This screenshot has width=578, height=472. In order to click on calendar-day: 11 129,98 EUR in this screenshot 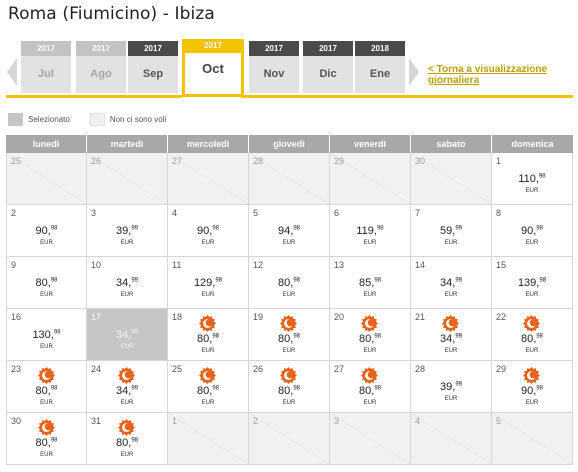, I will do `click(208, 283)`.